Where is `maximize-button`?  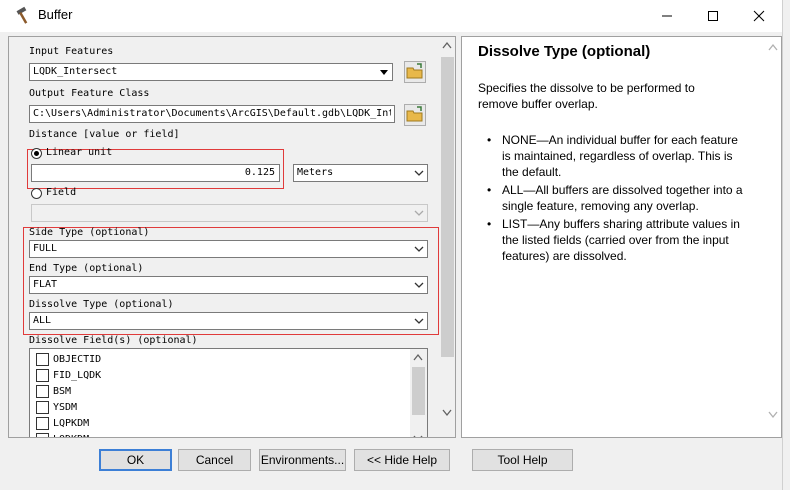 maximize-button is located at coordinates (713, 16).